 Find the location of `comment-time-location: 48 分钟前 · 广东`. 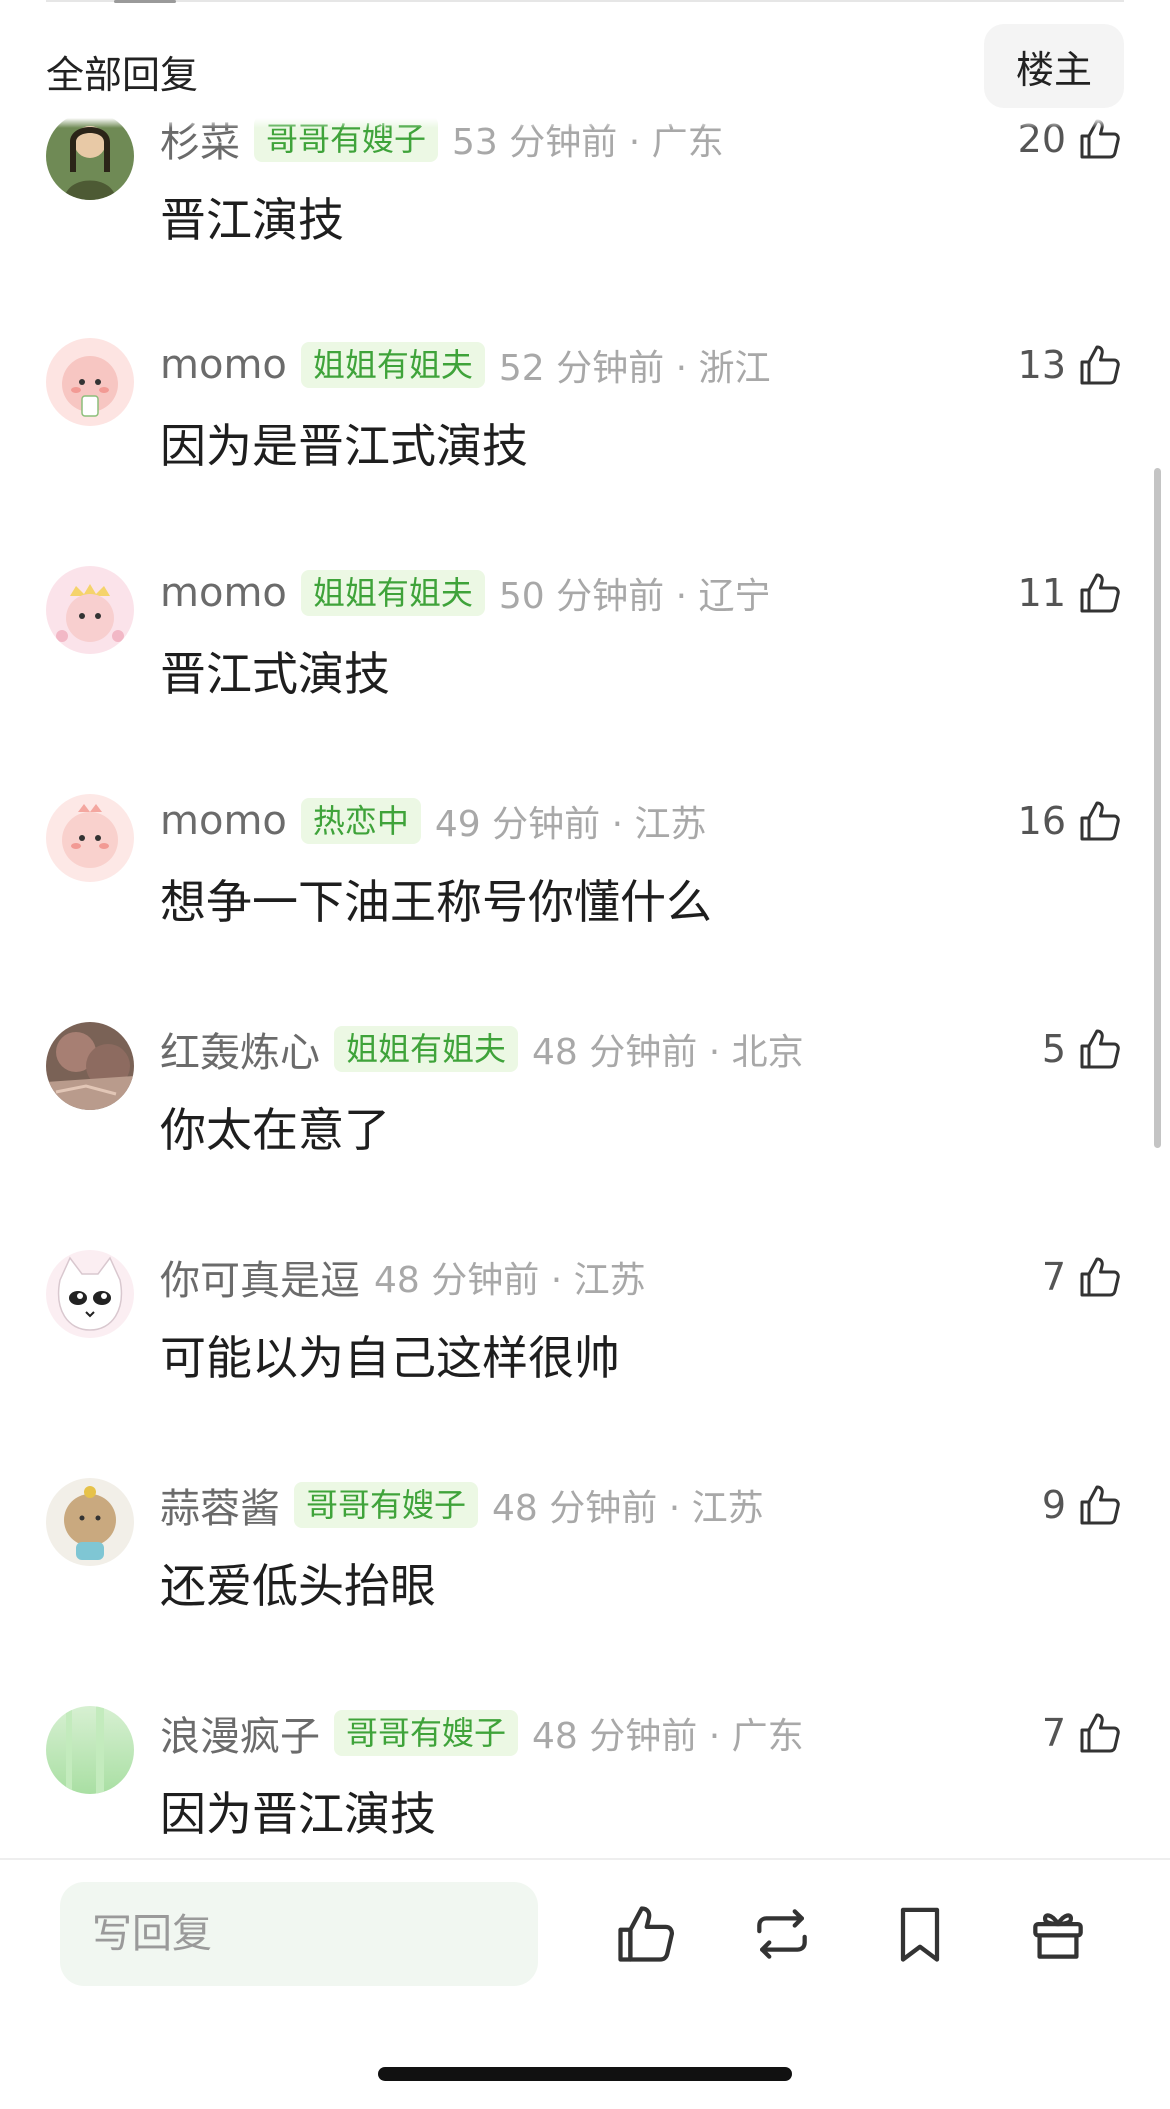

comment-time-location: 48 分钟前 · 广东 is located at coordinates (668, 1736).